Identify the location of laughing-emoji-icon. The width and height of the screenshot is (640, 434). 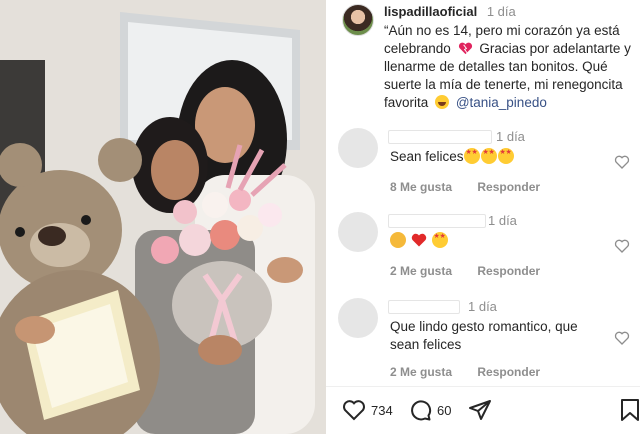
(442, 102).